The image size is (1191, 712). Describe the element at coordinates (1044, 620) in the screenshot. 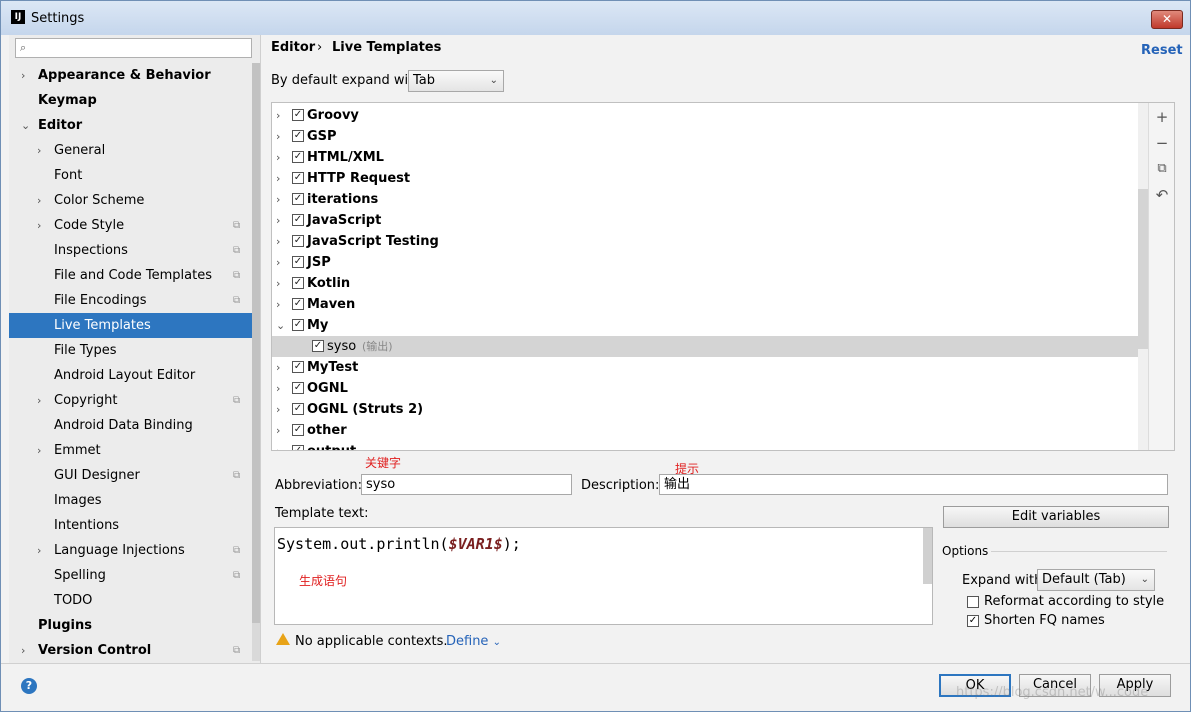

I see `shorten-fq-label: Shorten FQ names` at that location.